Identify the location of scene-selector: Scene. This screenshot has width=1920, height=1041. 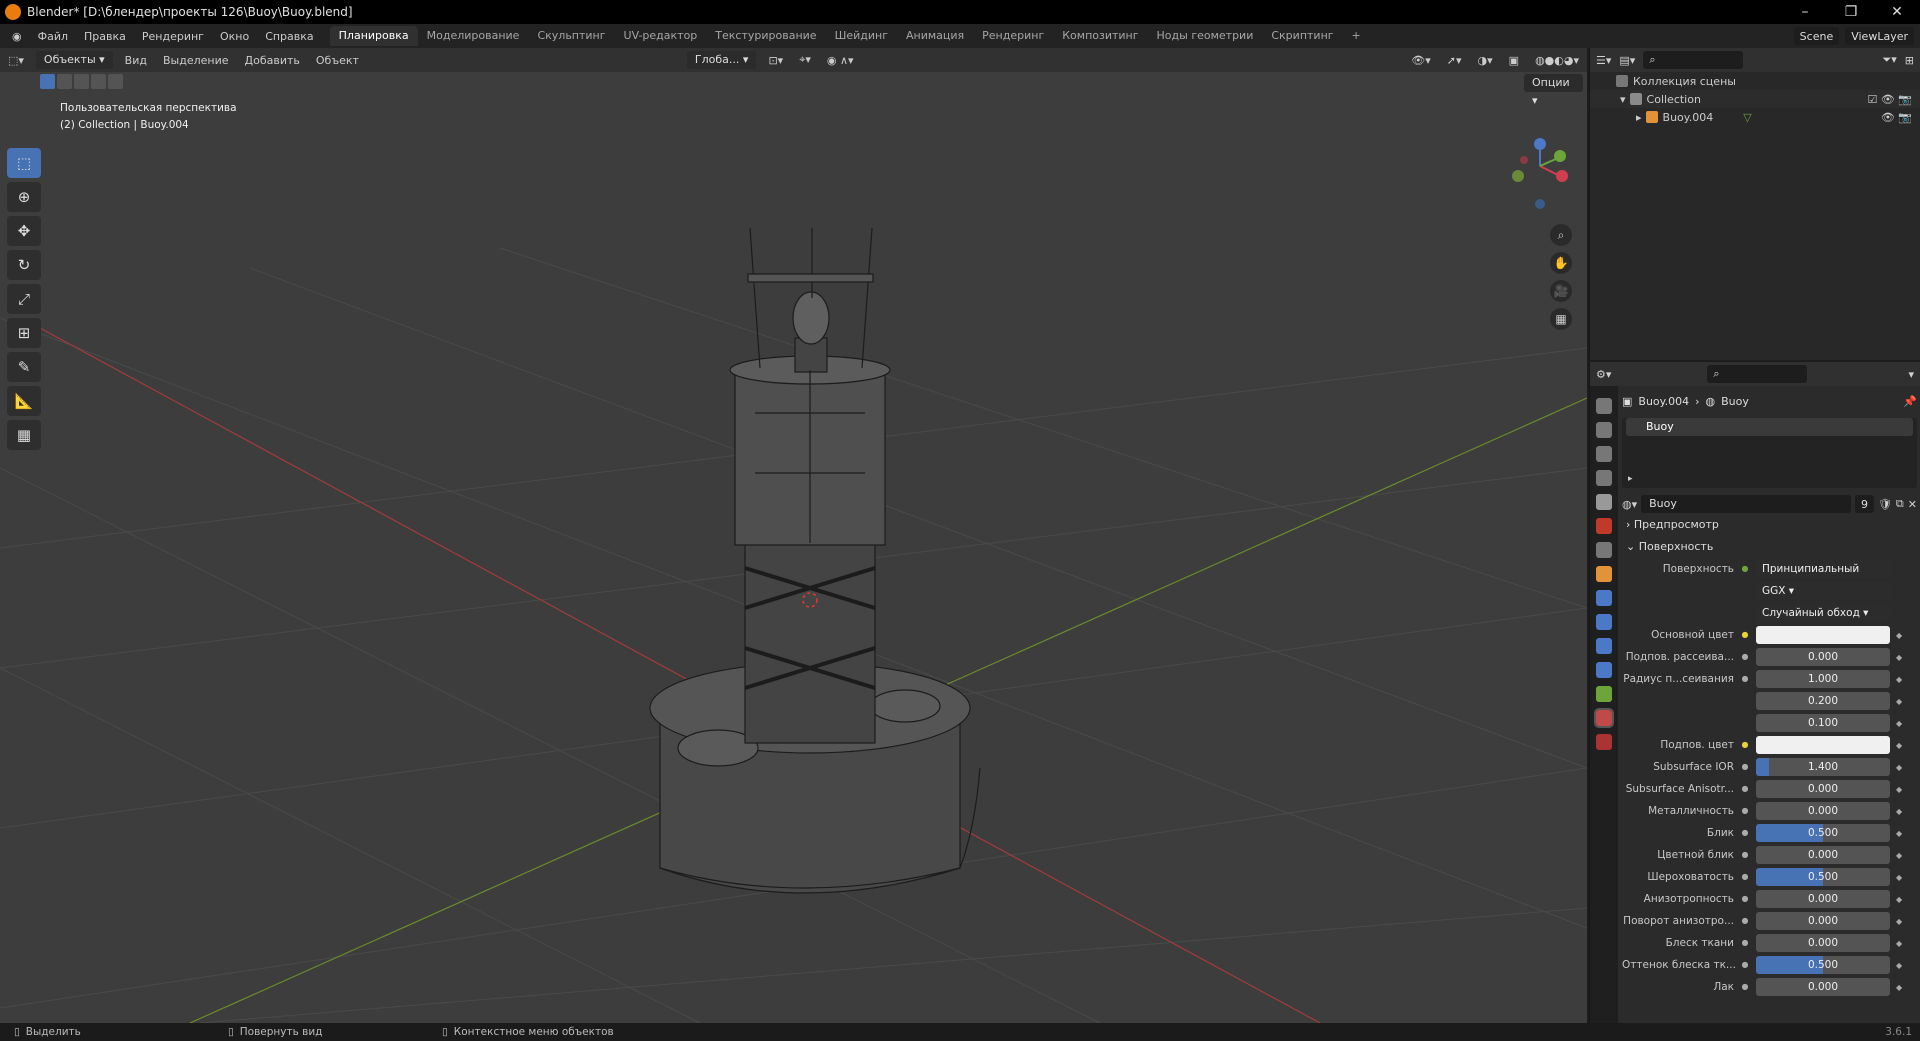
(1816, 36).